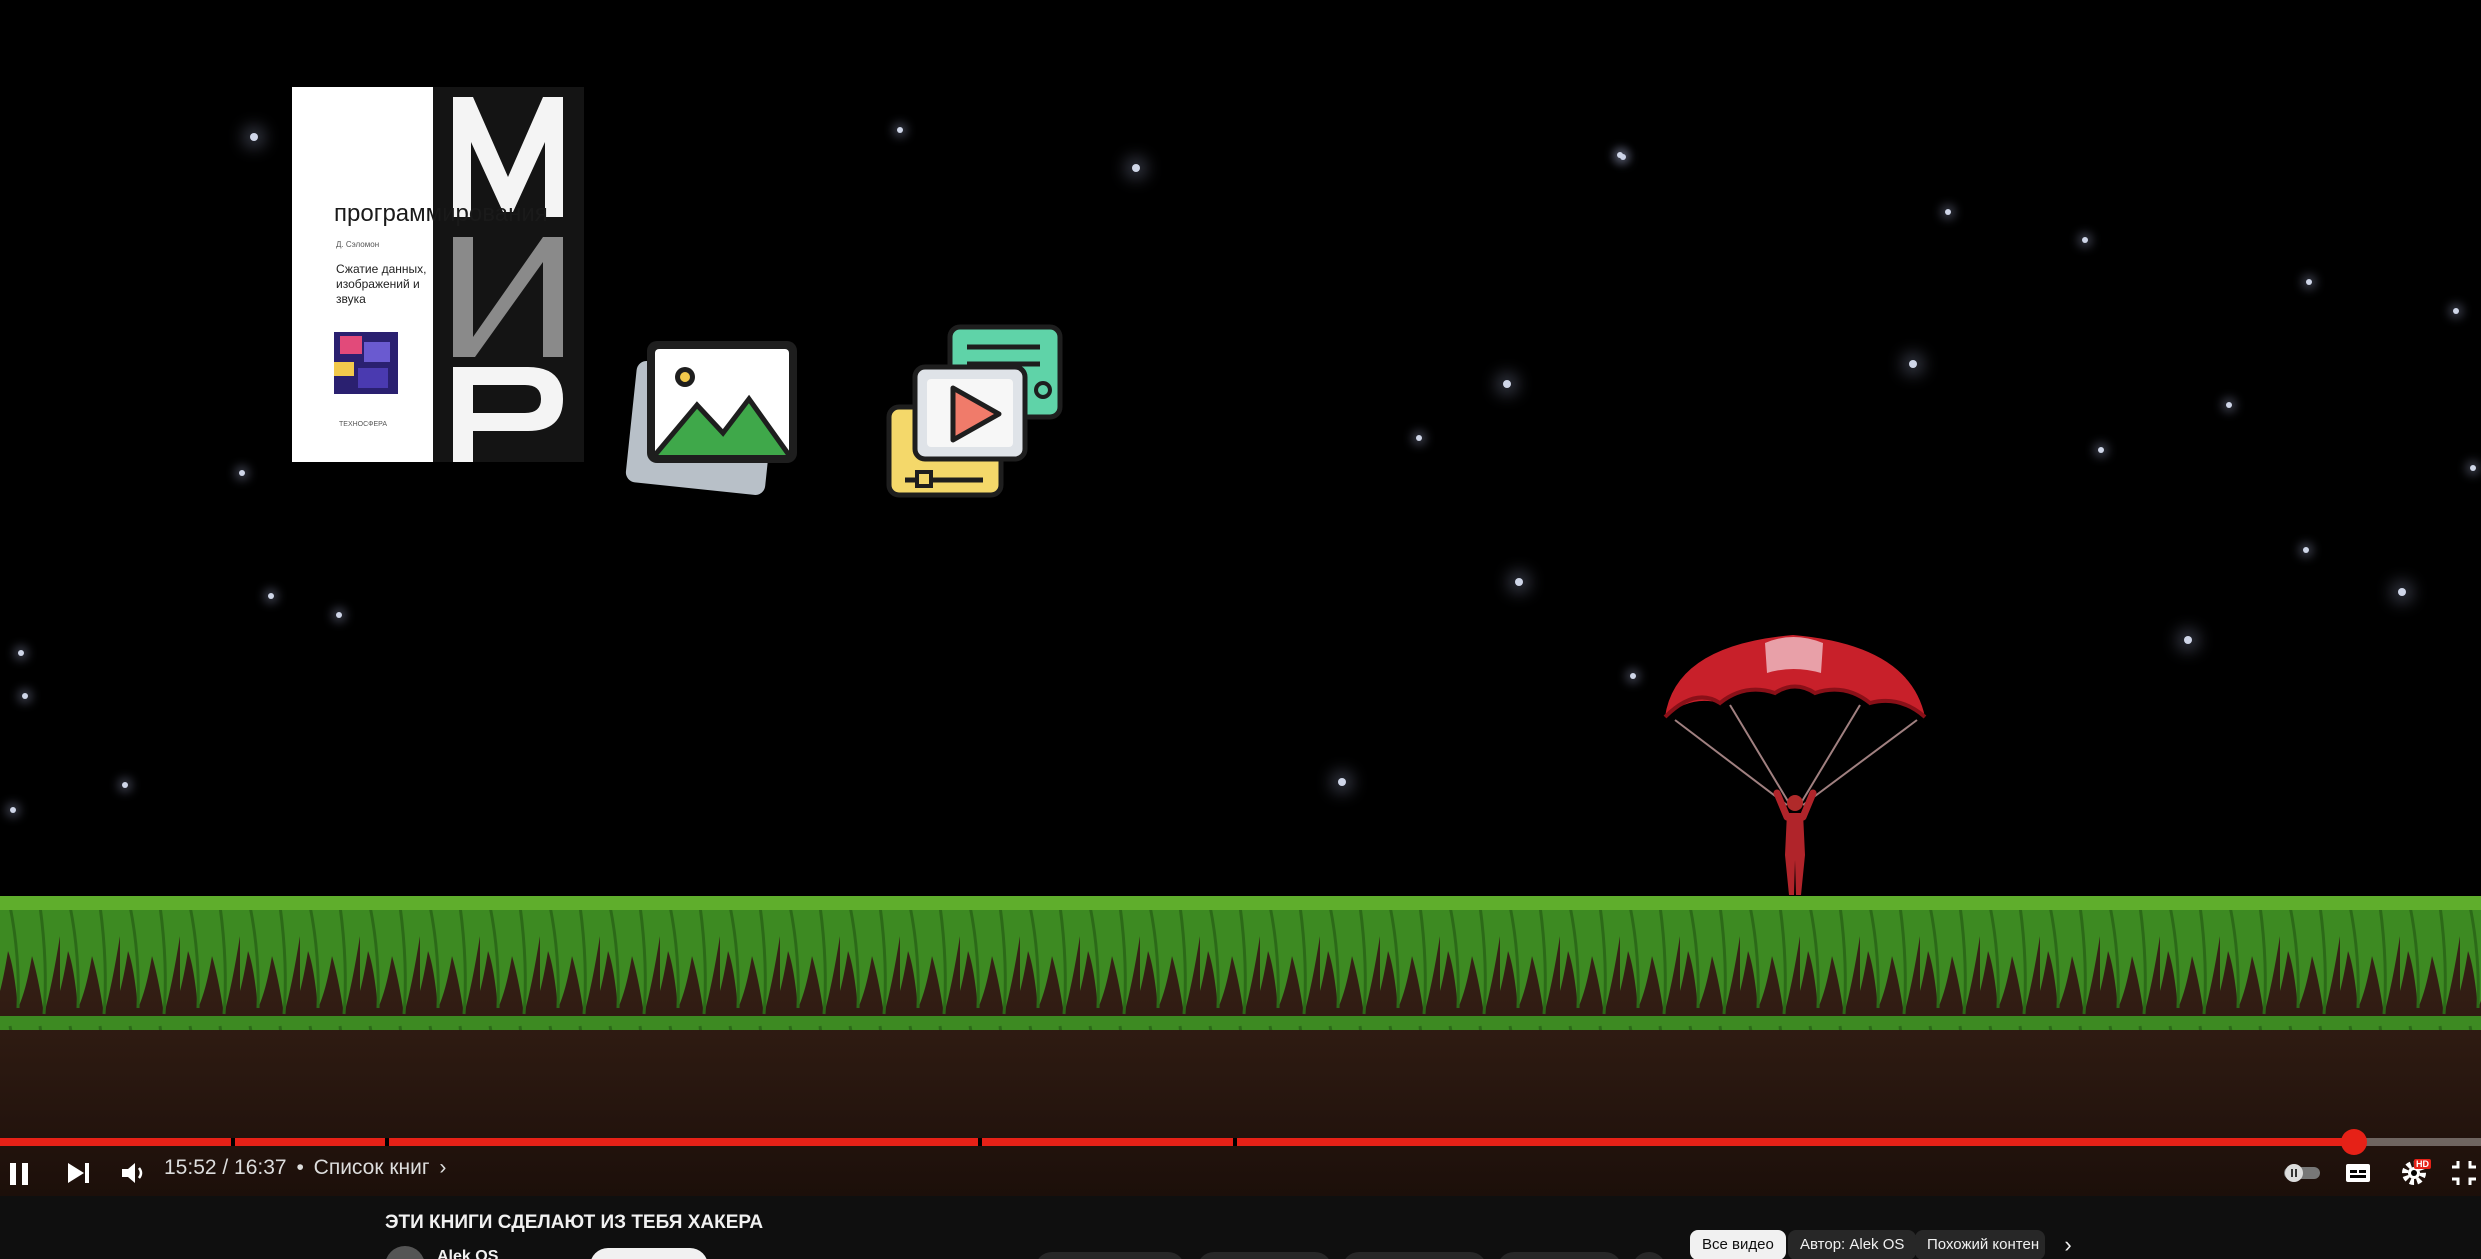 This screenshot has height=1259, width=2481. I want to click on mute-button, so click(132, 1173).